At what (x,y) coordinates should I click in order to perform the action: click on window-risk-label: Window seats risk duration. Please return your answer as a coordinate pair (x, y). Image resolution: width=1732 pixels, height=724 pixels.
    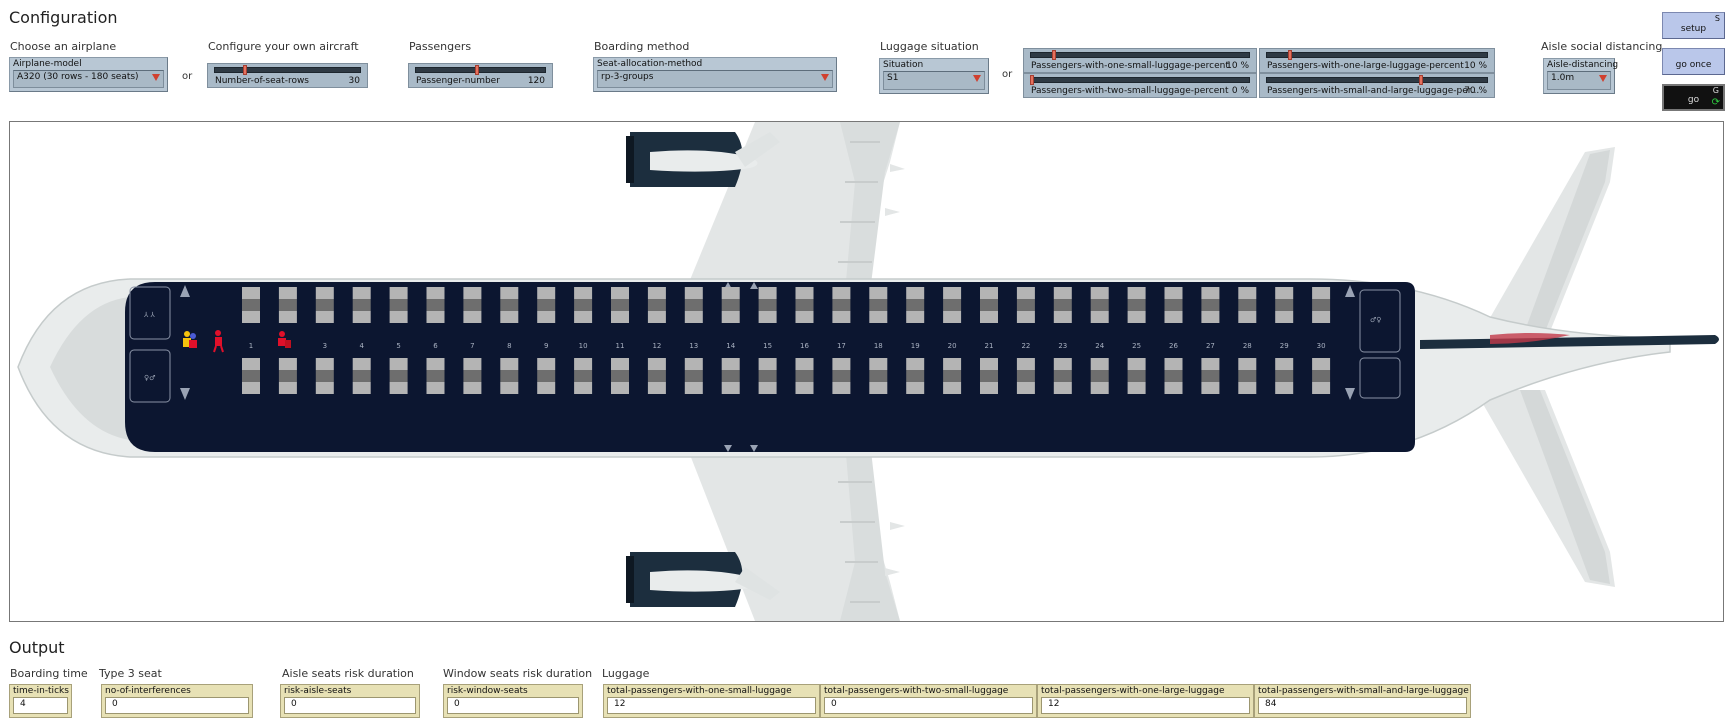
    Looking at the image, I should click on (518, 673).